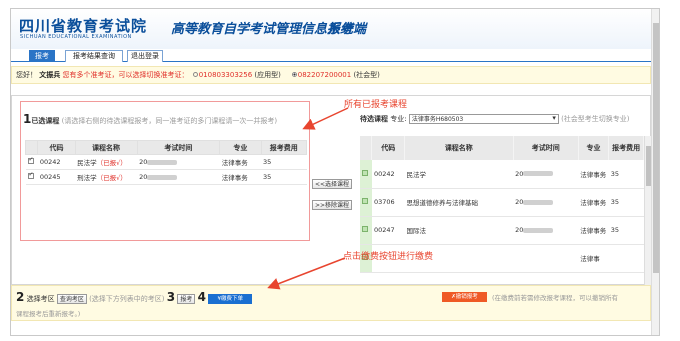 The image size is (680, 341). I want to click on user-name: 文振兵, so click(50, 75).